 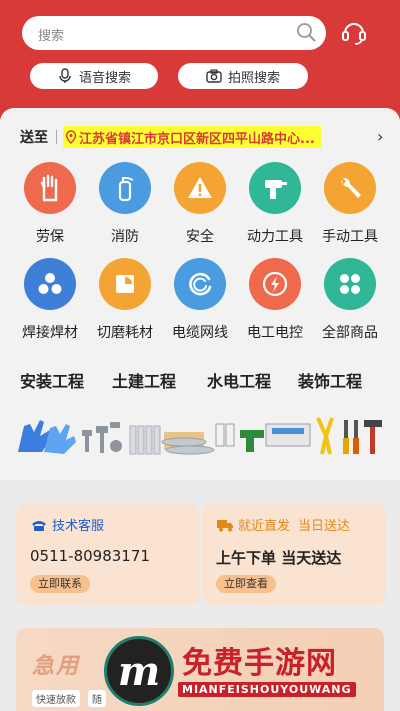 What do you see at coordinates (52, 380) in the screenshot?
I see `engineering-installation: 安装工程` at bounding box center [52, 380].